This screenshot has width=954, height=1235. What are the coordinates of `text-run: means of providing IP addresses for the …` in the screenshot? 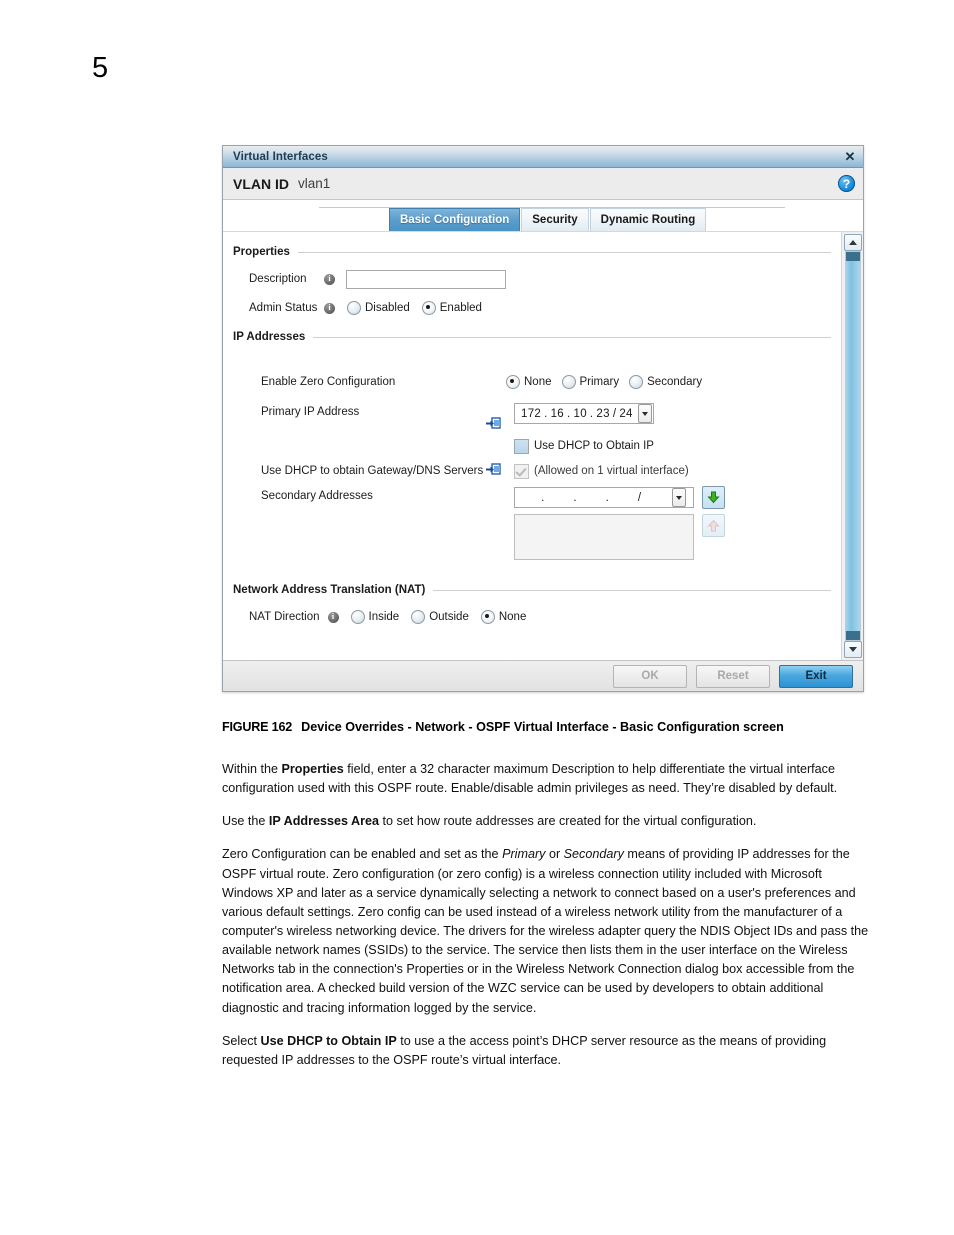 It's located at (545, 931).